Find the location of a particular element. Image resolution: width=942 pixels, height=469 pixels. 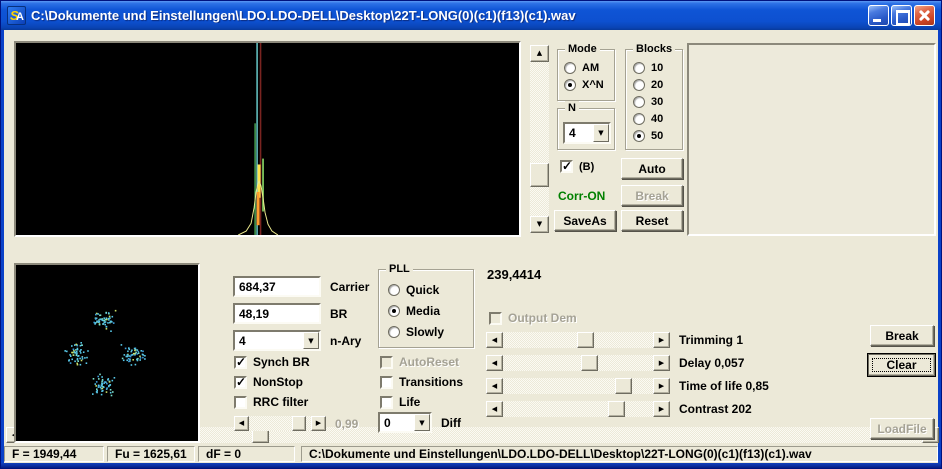

transitions-checkbox: Transitions is located at coordinates (421, 382).